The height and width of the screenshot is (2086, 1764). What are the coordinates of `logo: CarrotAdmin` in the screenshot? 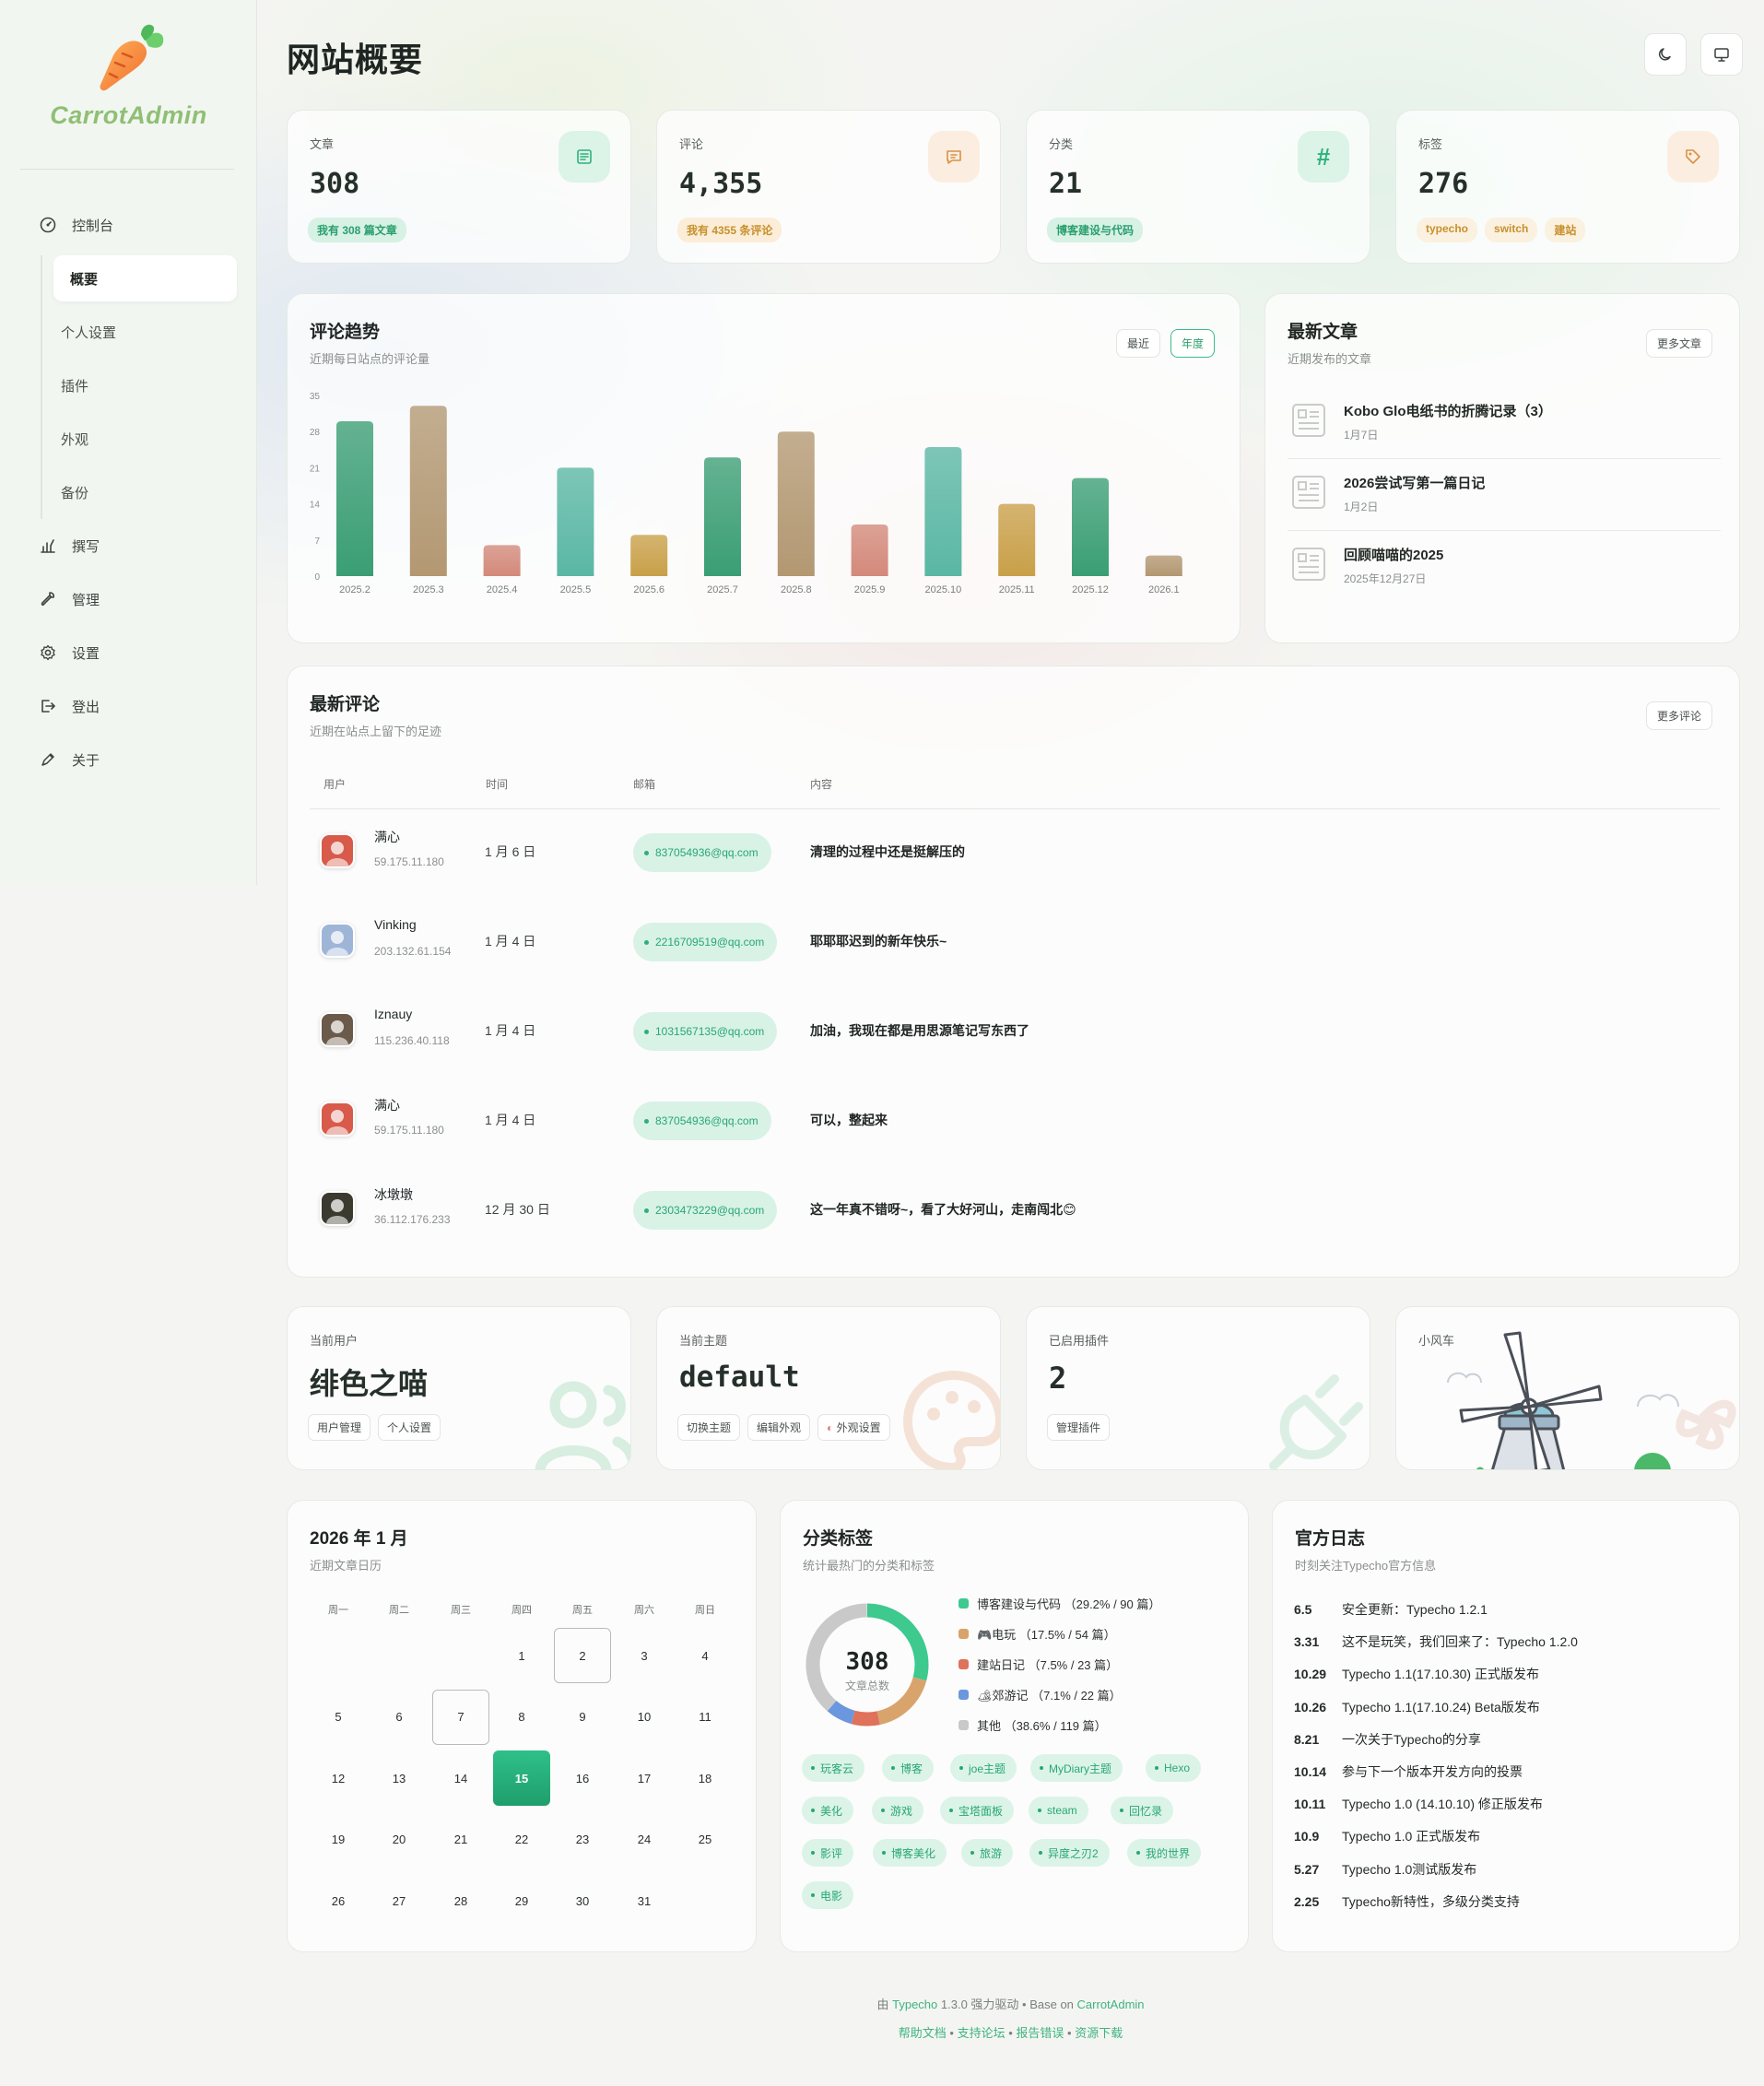 It's located at (128, 76).